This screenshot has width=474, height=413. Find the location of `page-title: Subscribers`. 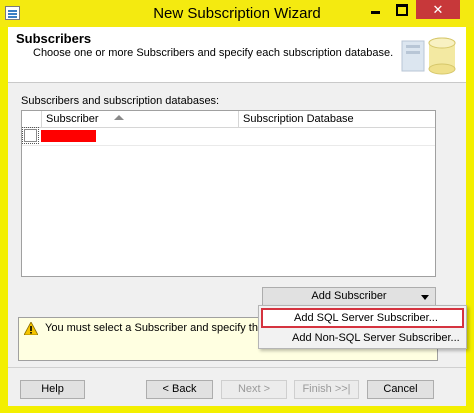

page-title: Subscribers is located at coordinates (54, 38).